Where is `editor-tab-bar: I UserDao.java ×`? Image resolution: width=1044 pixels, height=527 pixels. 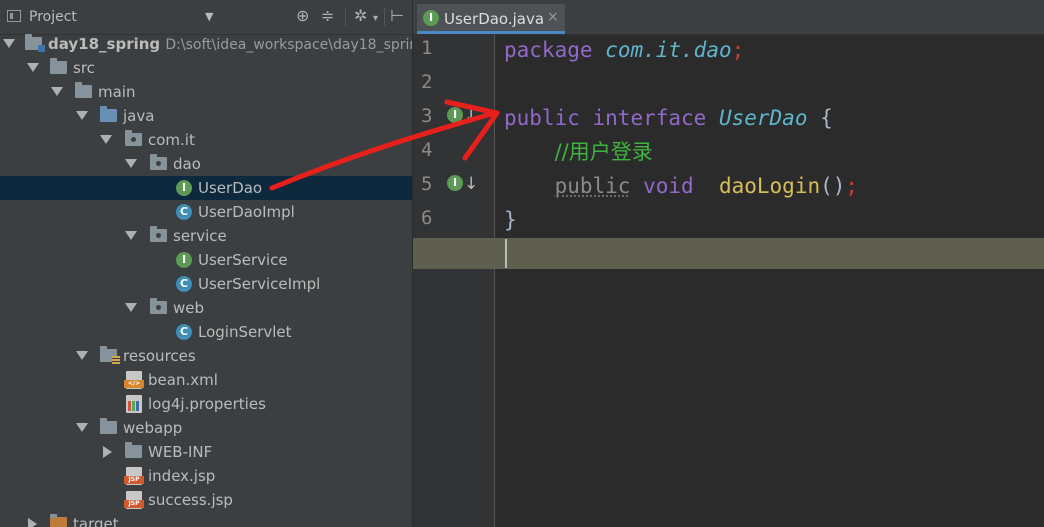 editor-tab-bar: I UserDao.java × is located at coordinates (728, 17).